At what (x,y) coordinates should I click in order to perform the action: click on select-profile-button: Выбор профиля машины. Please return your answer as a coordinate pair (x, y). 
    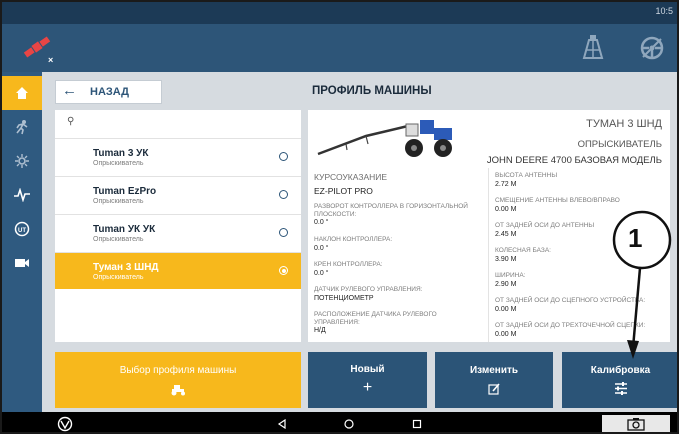
    Looking at the image, I should click on (178, 380).